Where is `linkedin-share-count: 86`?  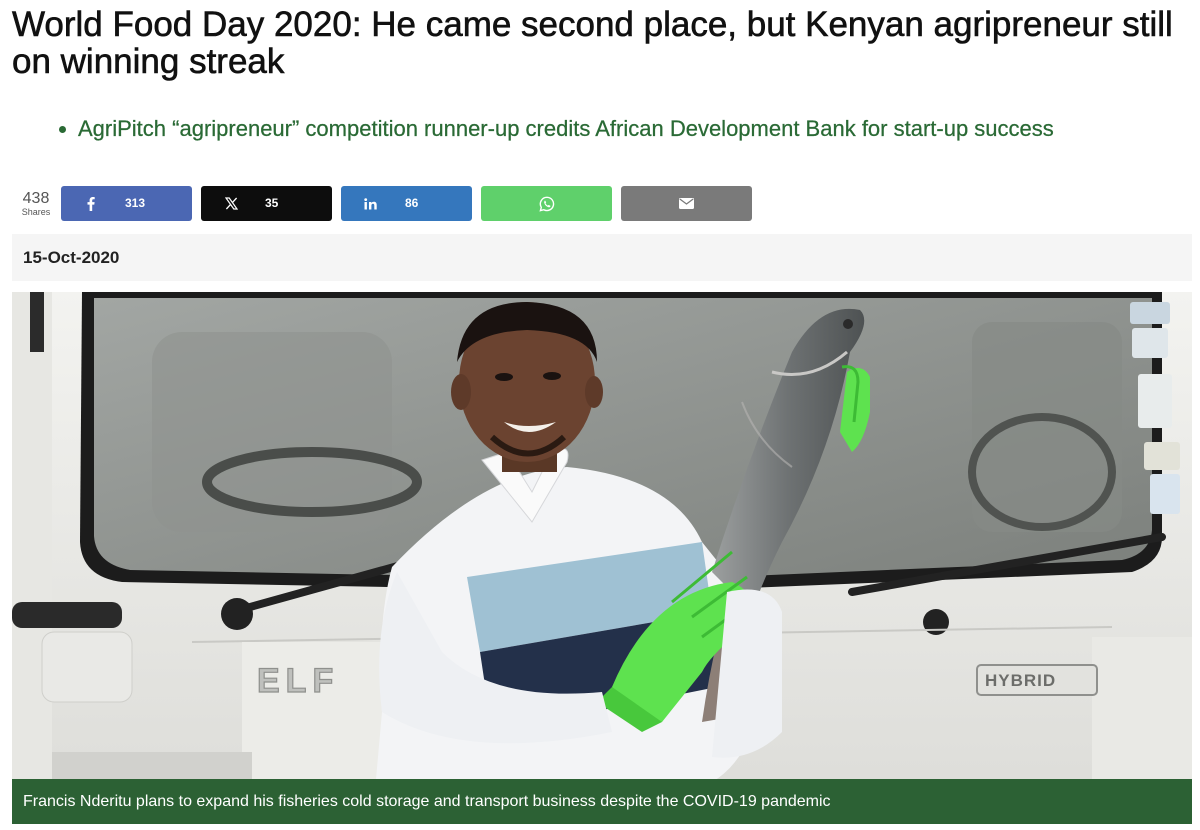 linkedin-share-count: 86 is located at coordinates (412, 203).